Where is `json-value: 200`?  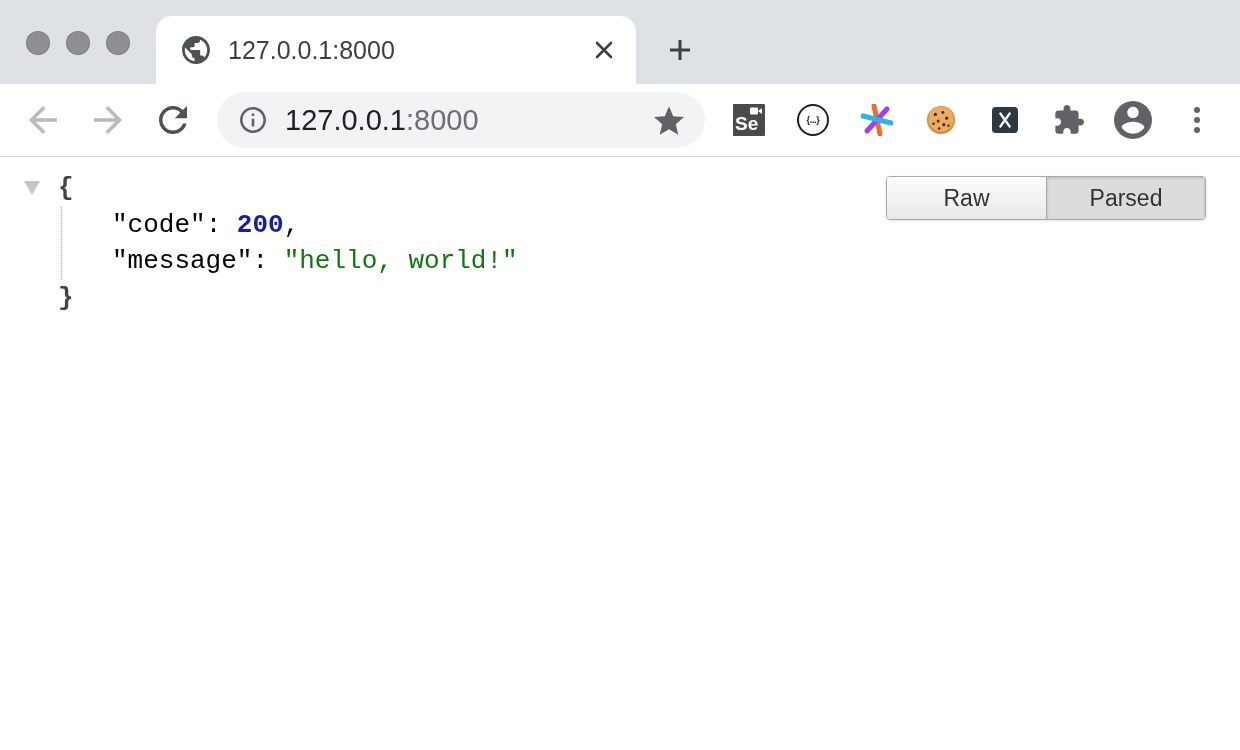
json-value: 200 is located at coordinates (260, 225).